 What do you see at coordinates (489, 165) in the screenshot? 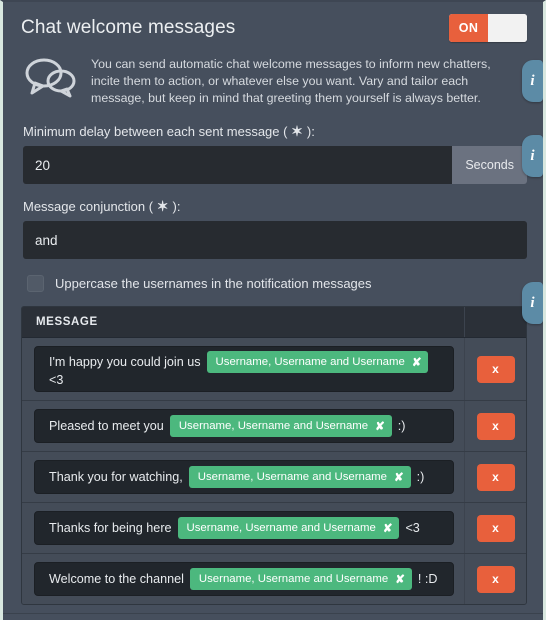
I see `delay-unit-addon: Seconds` at bounding box center [489, 165].